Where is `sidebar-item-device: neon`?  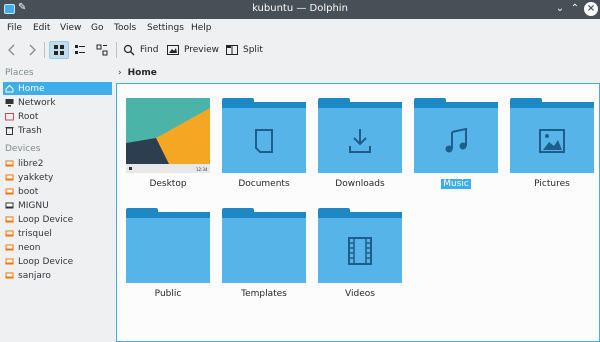
sidebar-item-device: neon is located at coordinates (57, 247).